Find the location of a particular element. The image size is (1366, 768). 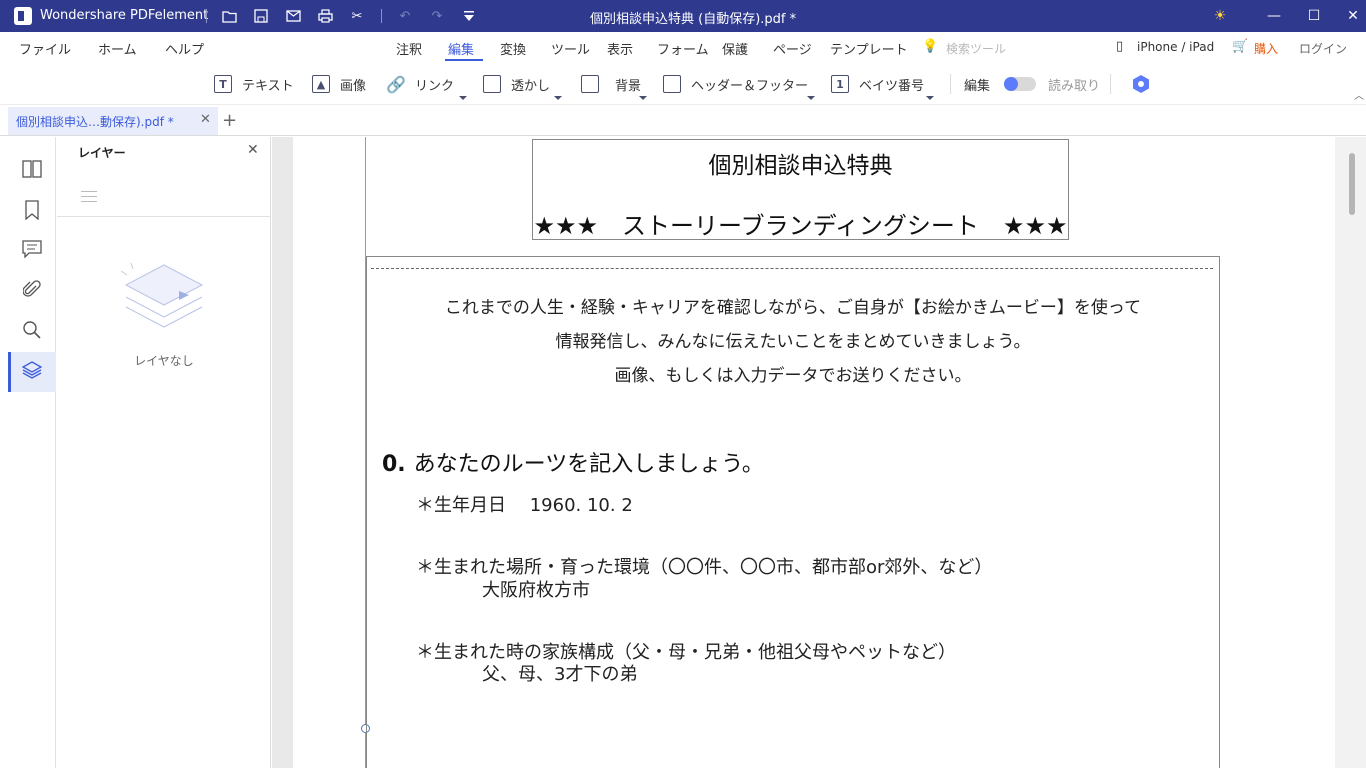

tab-form: フォーム is located at coordinates (683, 48).